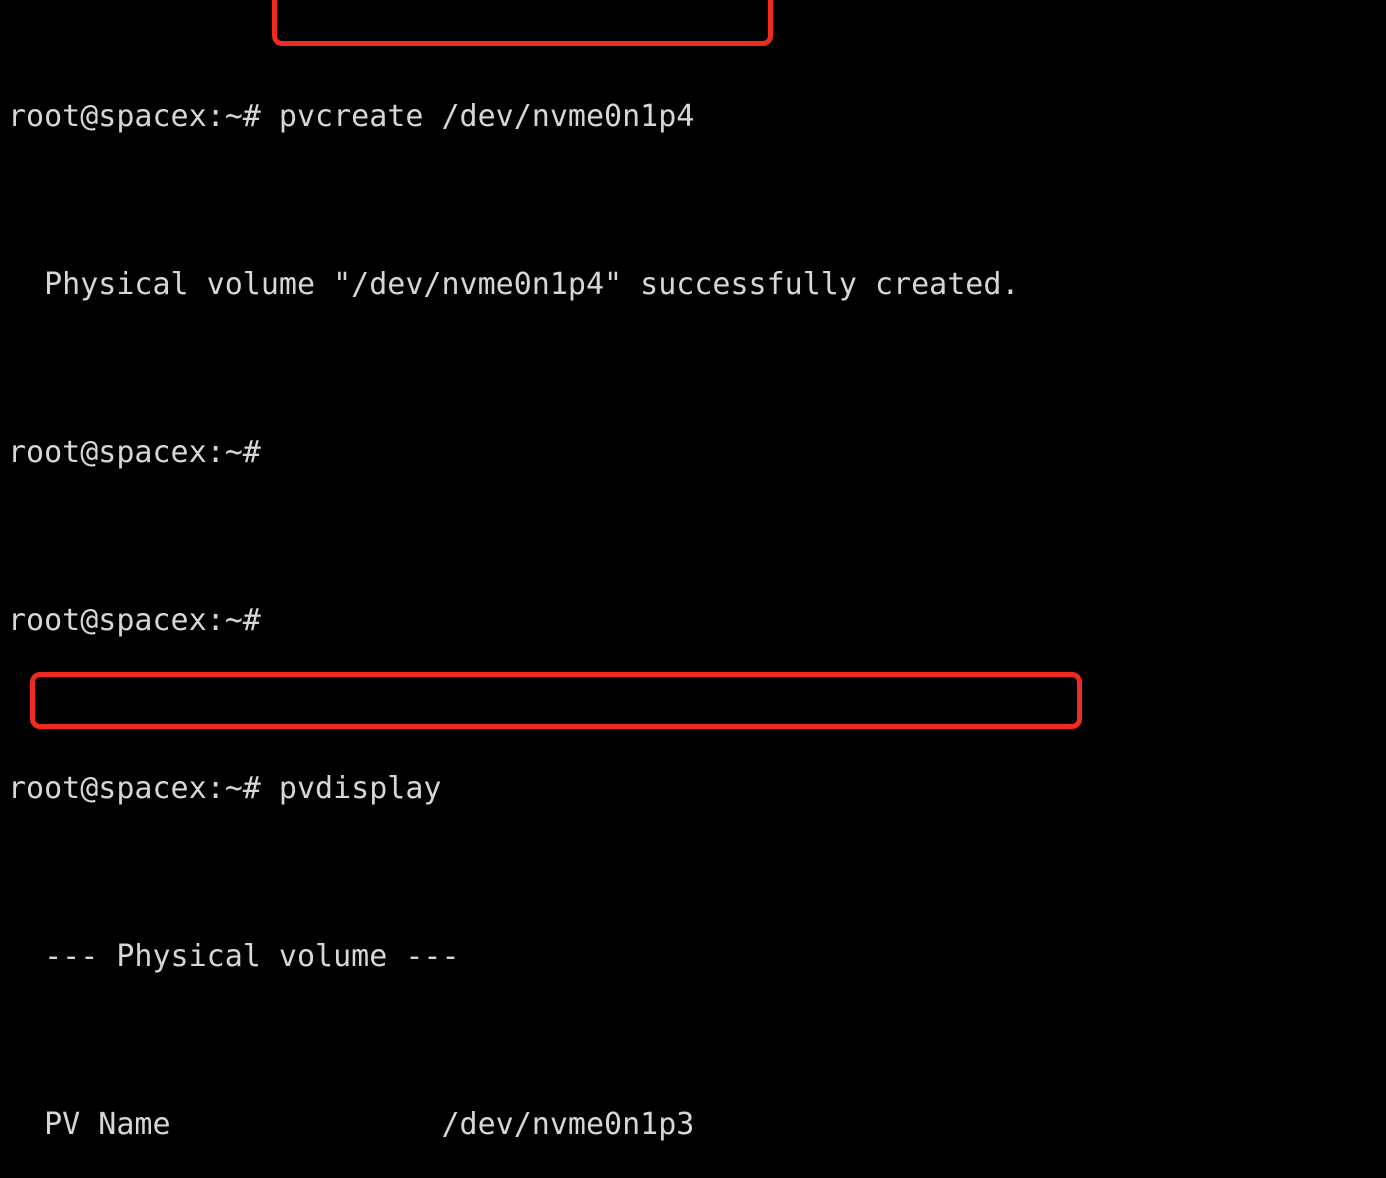 This screenshot has height=1178, width=1386. I want to click on pv-block-1-header: --- Physical volume ---, so click(234, 956).